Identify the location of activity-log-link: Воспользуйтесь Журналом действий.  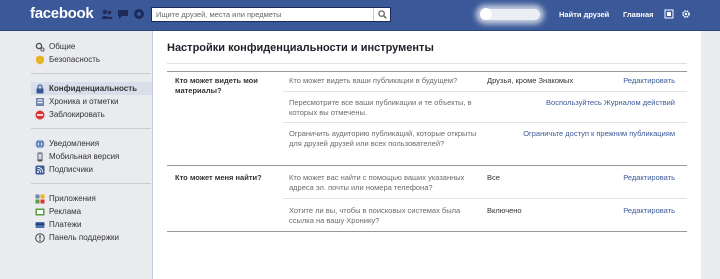
(610, 103).